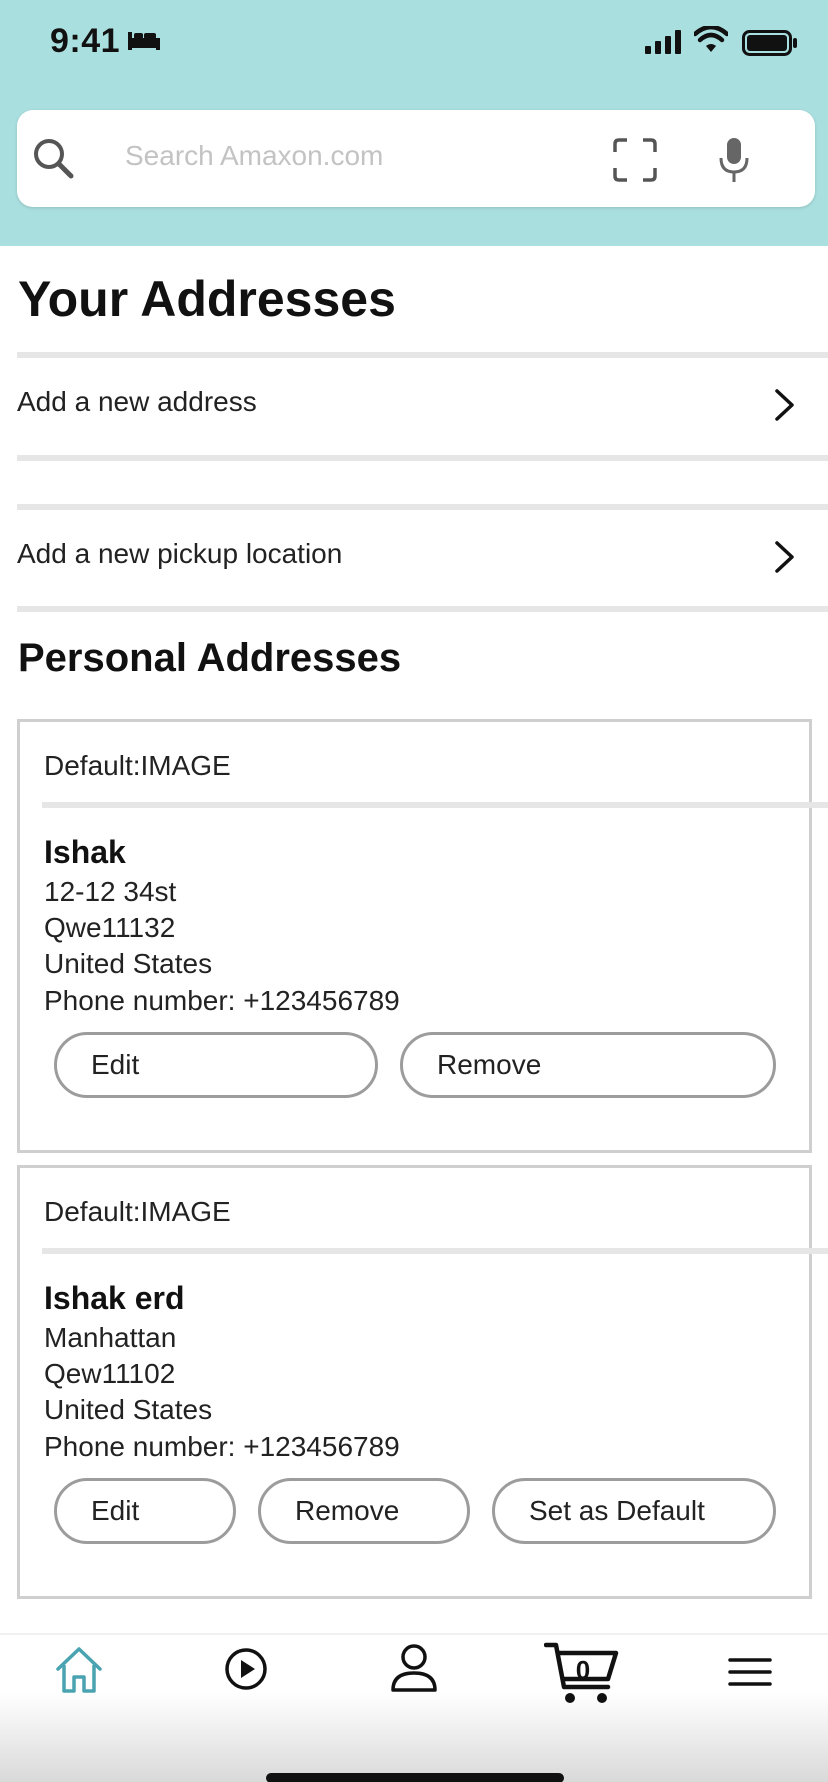 The height and width of the screenshot is (1782, 828). I want to click on search-icon, so click(54, 159).